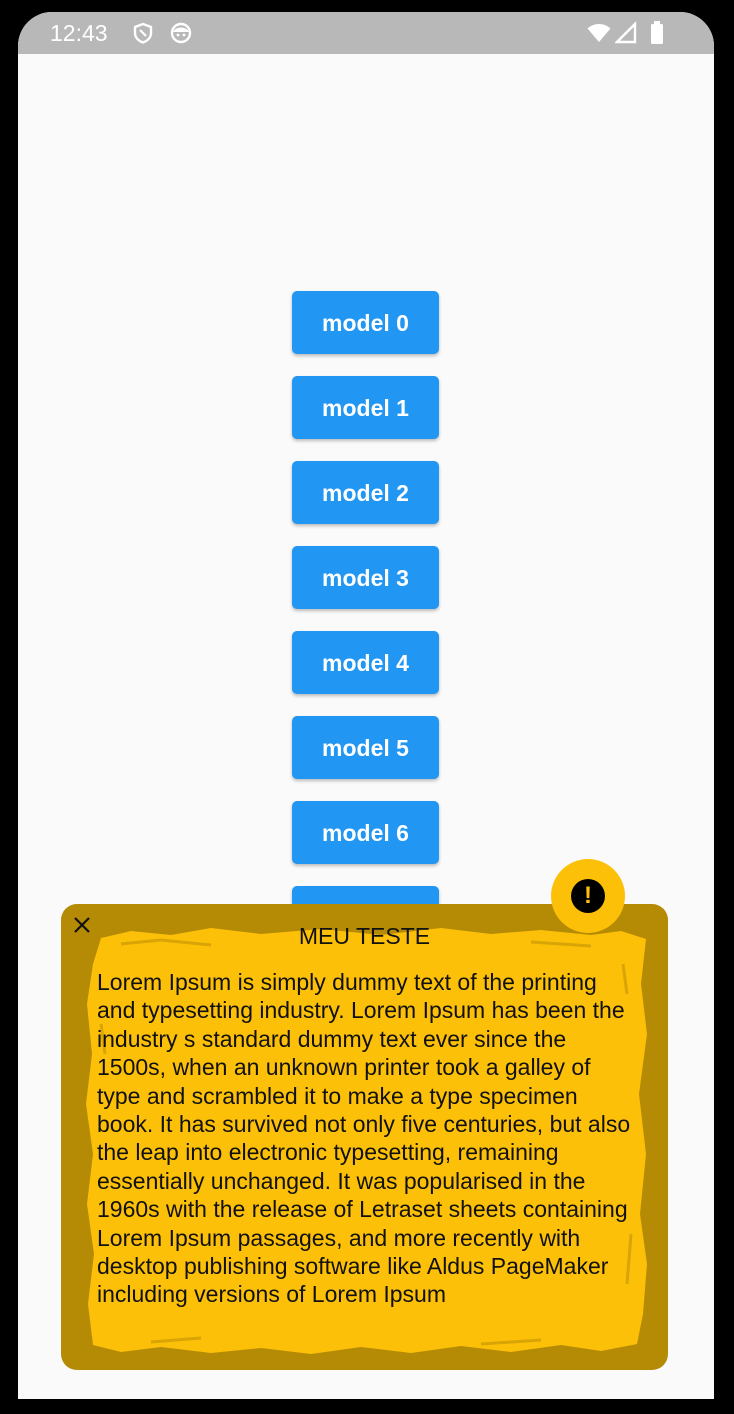 Image resolution: width=734 pixels, height=1414 pixels. I want to click on exclamation-icon: !, so click(588, 896).